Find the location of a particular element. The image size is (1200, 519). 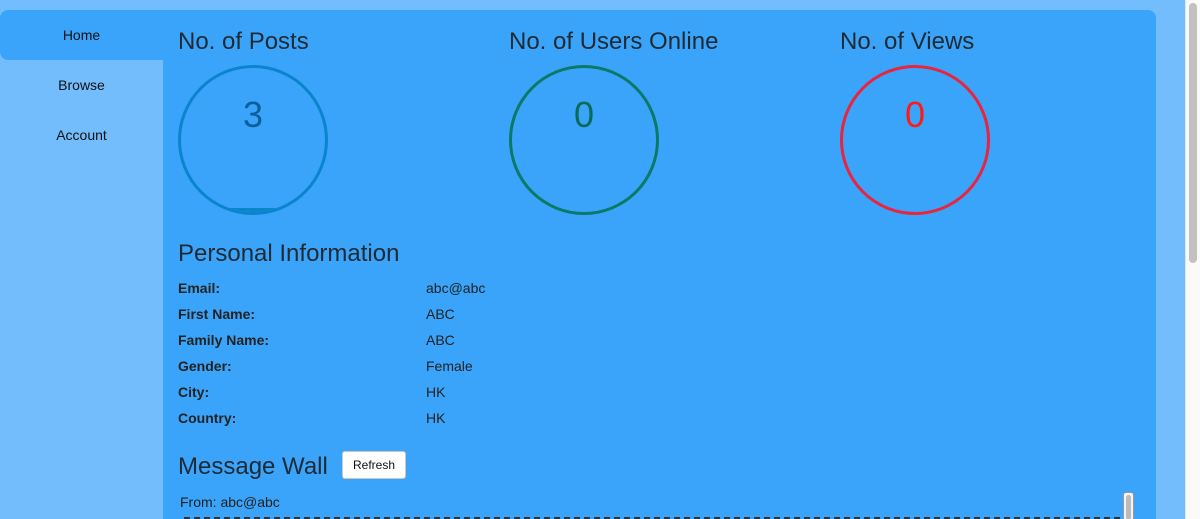

stat-posts-circle: 3 is located at coordinates (253, 140).